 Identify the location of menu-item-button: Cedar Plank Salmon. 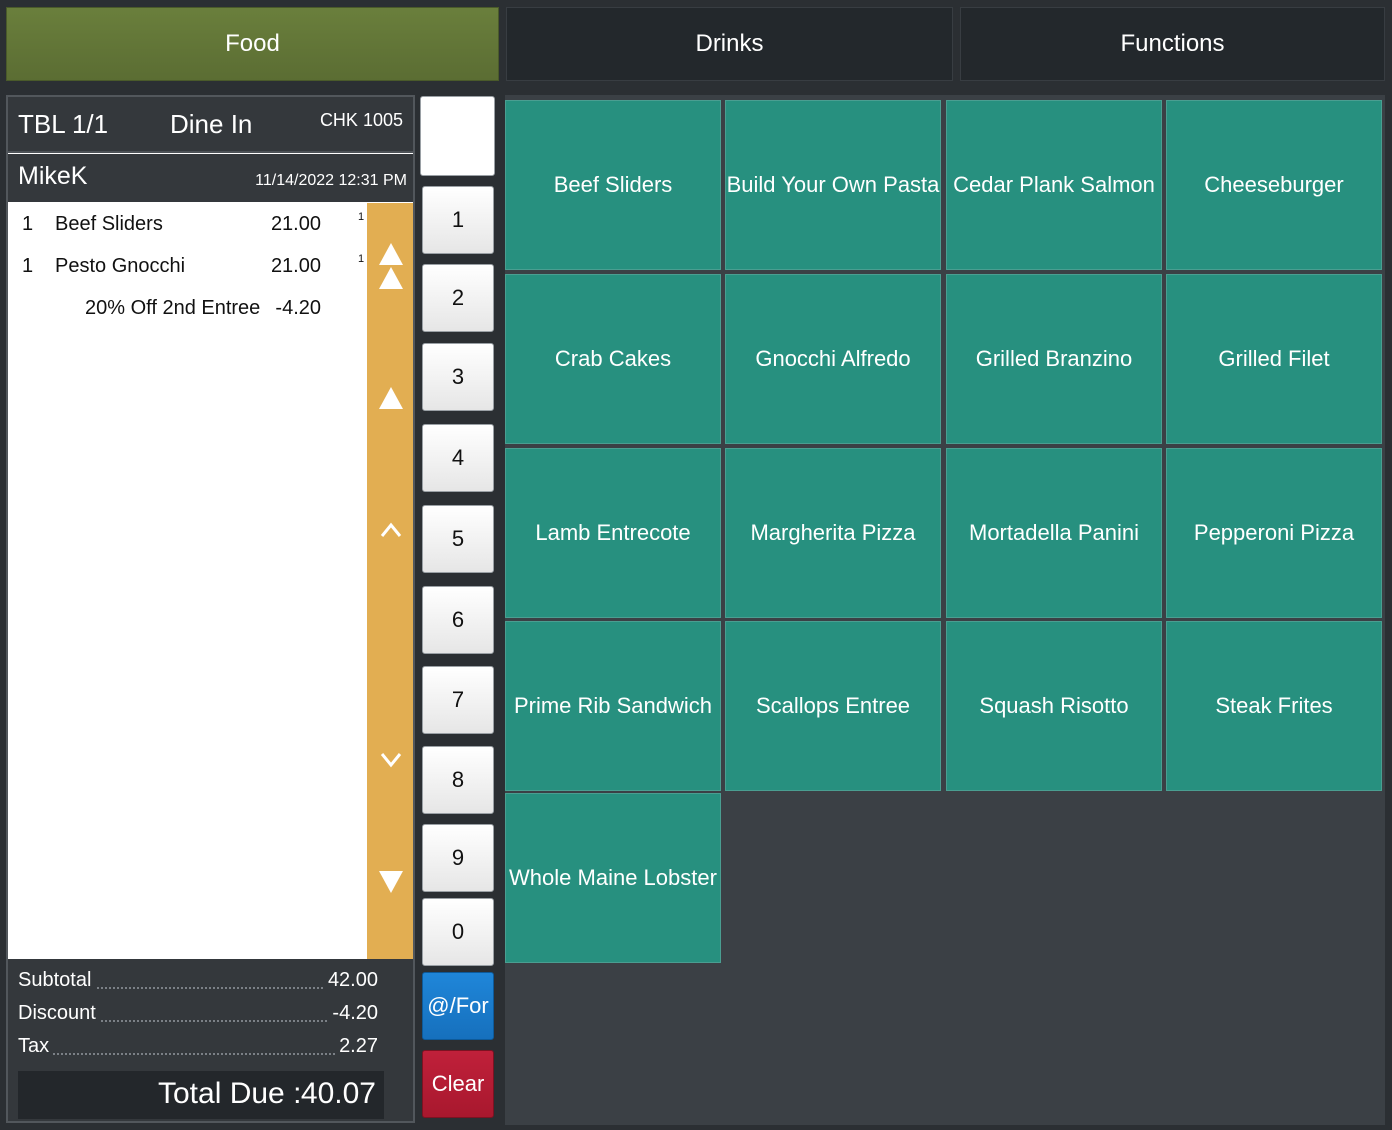
(1054, 185).